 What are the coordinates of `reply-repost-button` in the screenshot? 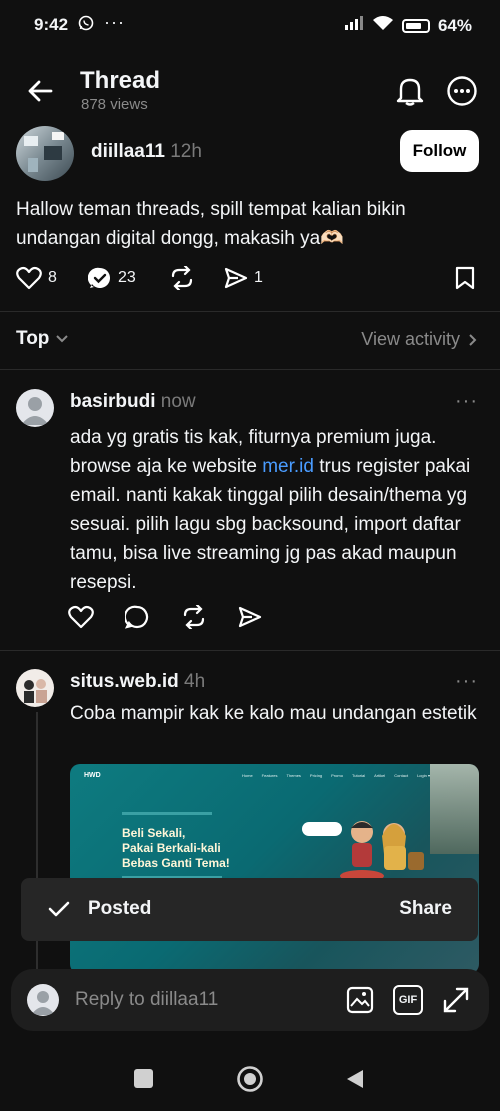 It's located at (194, 617).